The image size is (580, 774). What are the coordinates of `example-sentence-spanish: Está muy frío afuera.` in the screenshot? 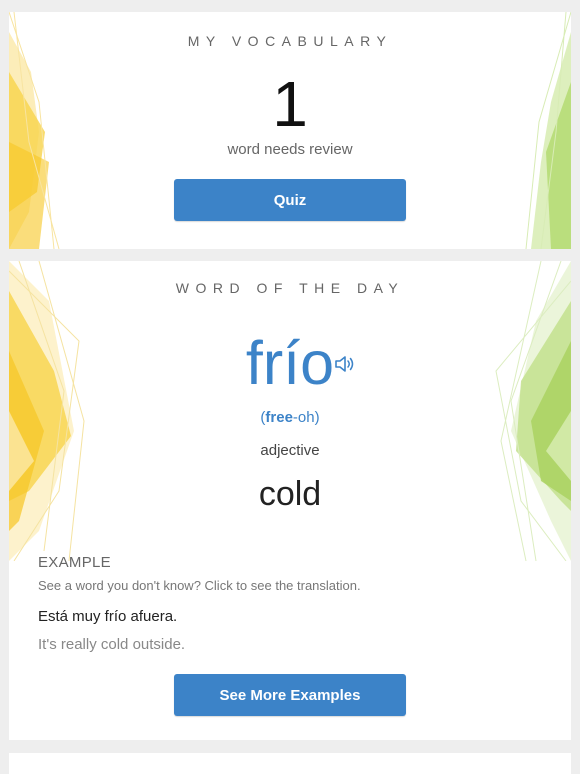 It's located at (294, 616).